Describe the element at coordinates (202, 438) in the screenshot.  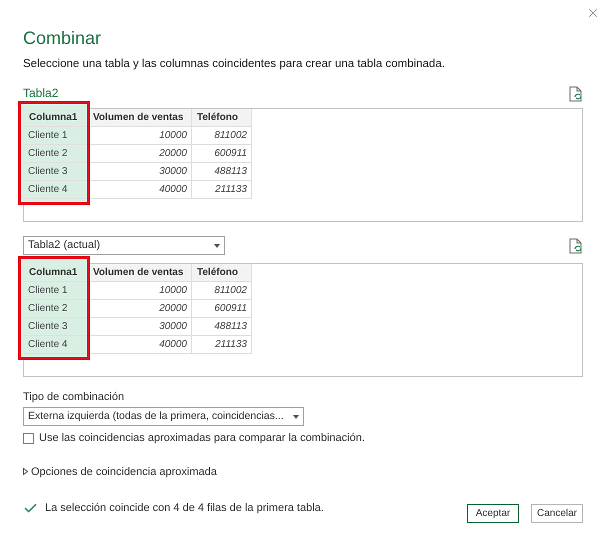
I see `checkbox-label: Use las coincidencias aproximadas para comparar la combinación.` at that location.